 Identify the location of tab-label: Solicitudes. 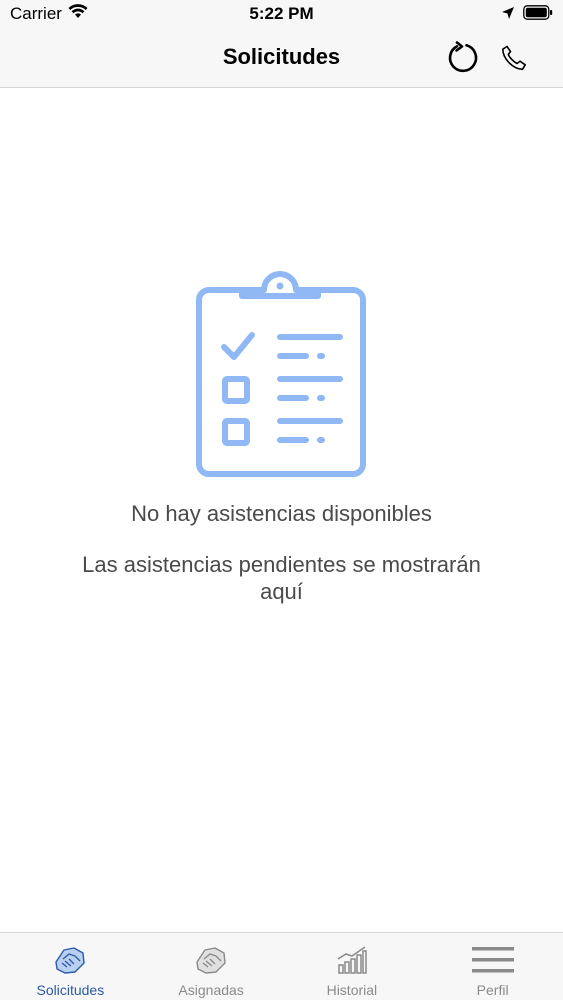
(70, 990).